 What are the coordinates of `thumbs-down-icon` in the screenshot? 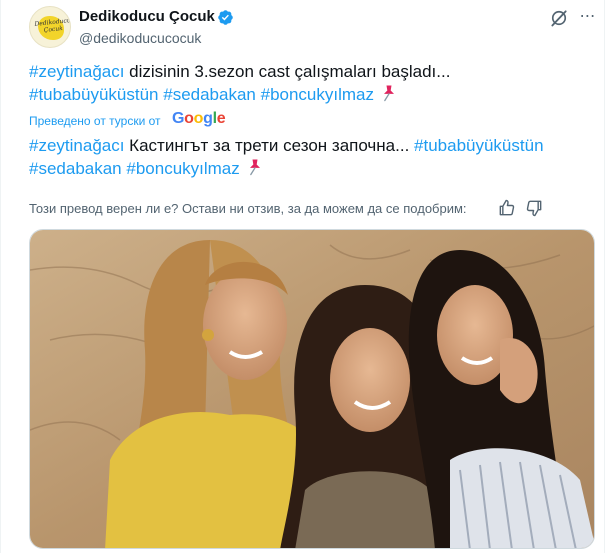 It's located at (534, 208).